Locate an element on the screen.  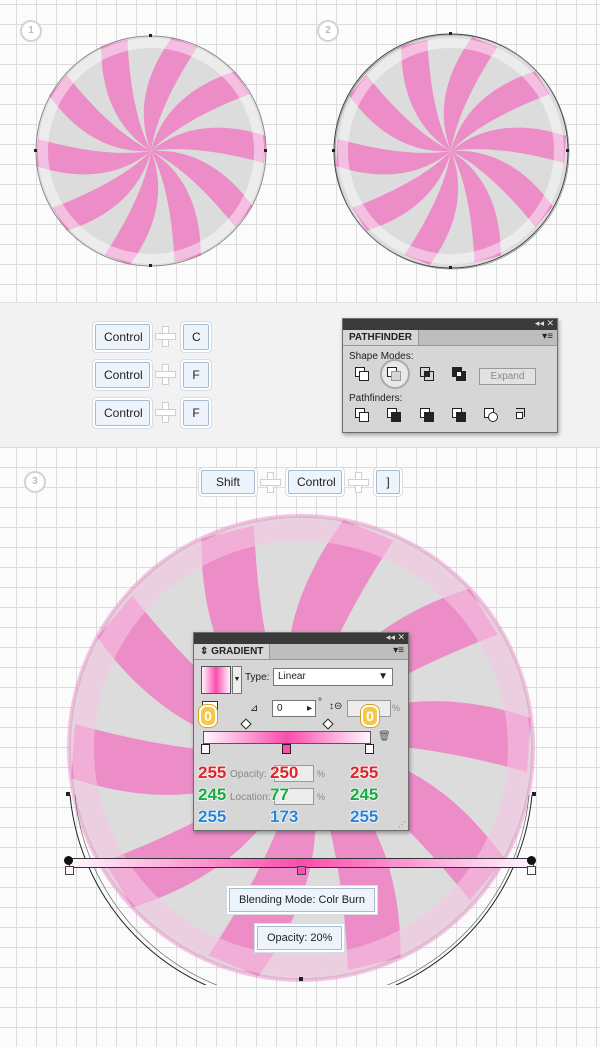
type-select: Linear ▼ is located at coordinates (333, 677).